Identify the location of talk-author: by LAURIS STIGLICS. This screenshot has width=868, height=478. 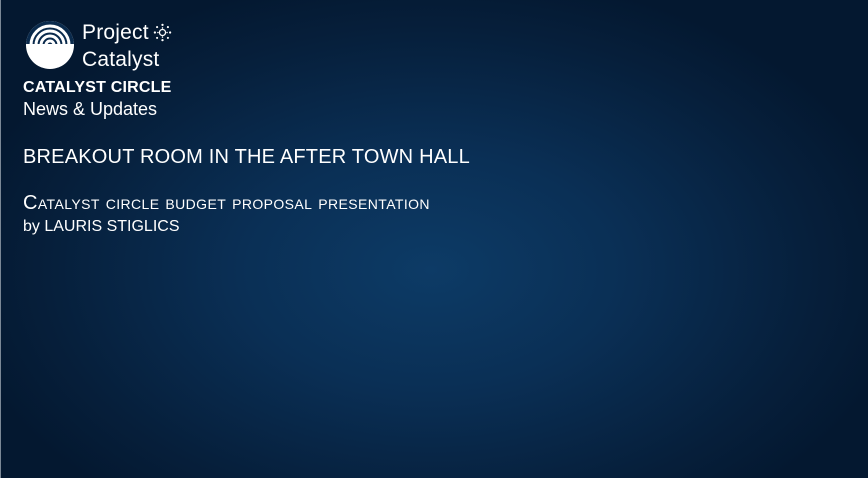
(101, 226).